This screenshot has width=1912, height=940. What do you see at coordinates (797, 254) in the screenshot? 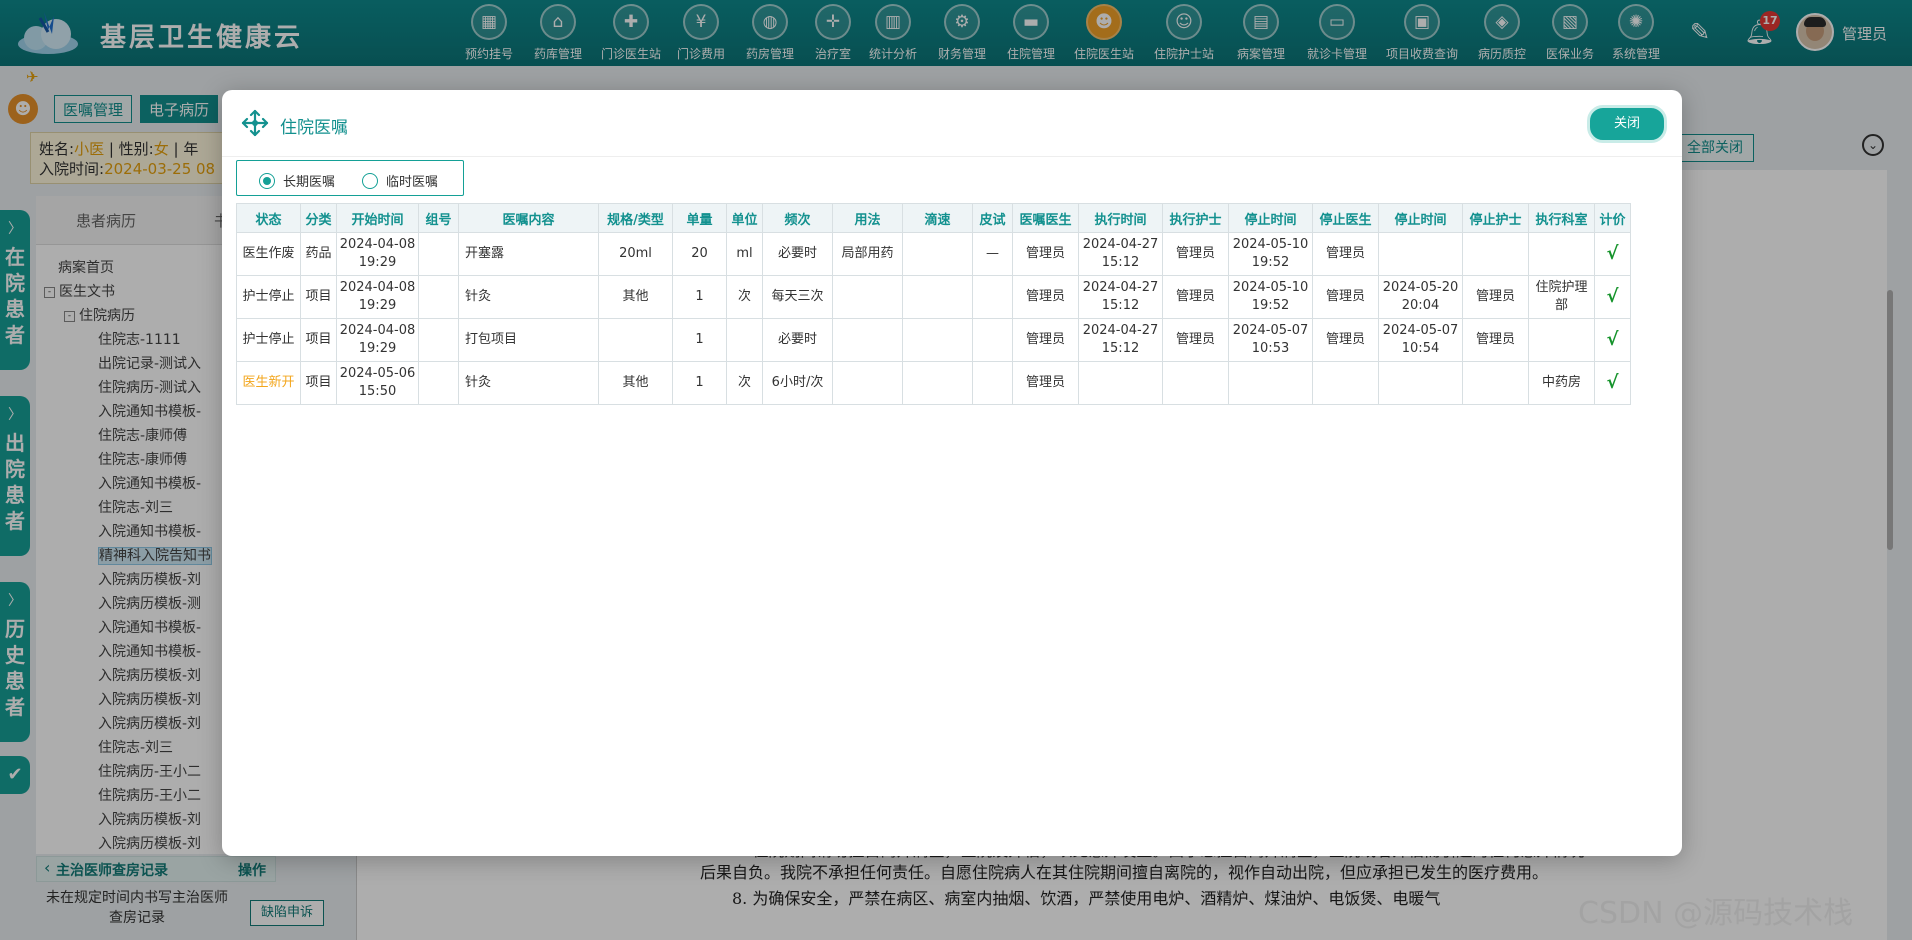
I see `cell-freq: 必要时` at bounding box center [797, 254].